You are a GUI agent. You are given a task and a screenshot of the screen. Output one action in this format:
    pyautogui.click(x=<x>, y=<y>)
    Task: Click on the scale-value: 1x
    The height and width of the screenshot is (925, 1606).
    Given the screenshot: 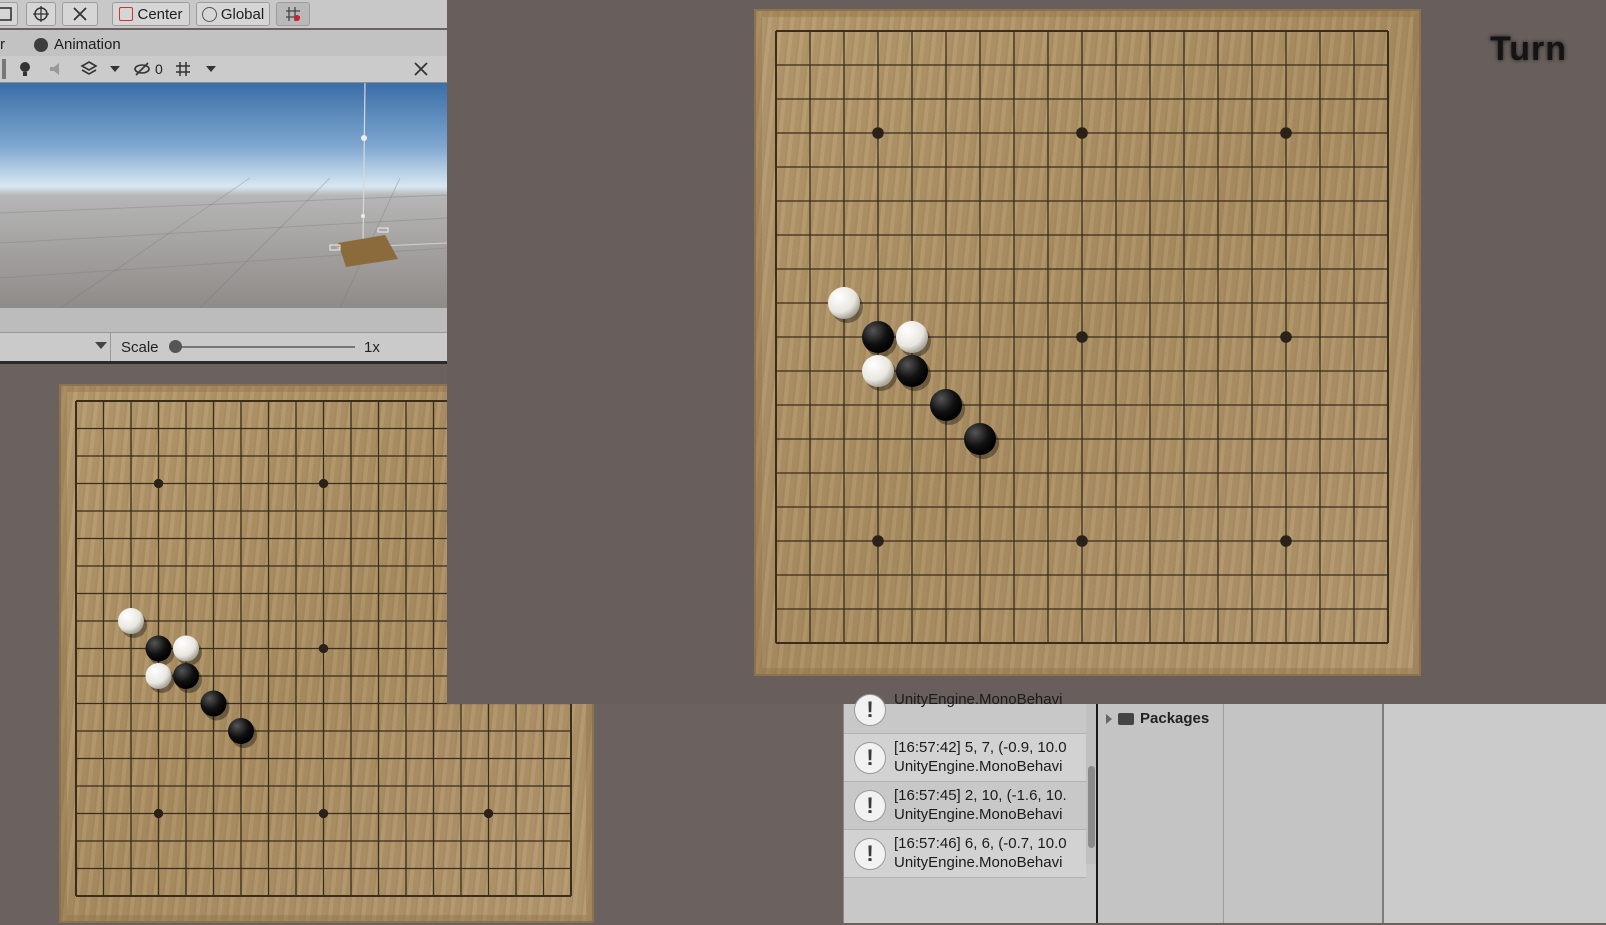 What is the action you would take?
    pyautogui.click(x=372, y=347)
    